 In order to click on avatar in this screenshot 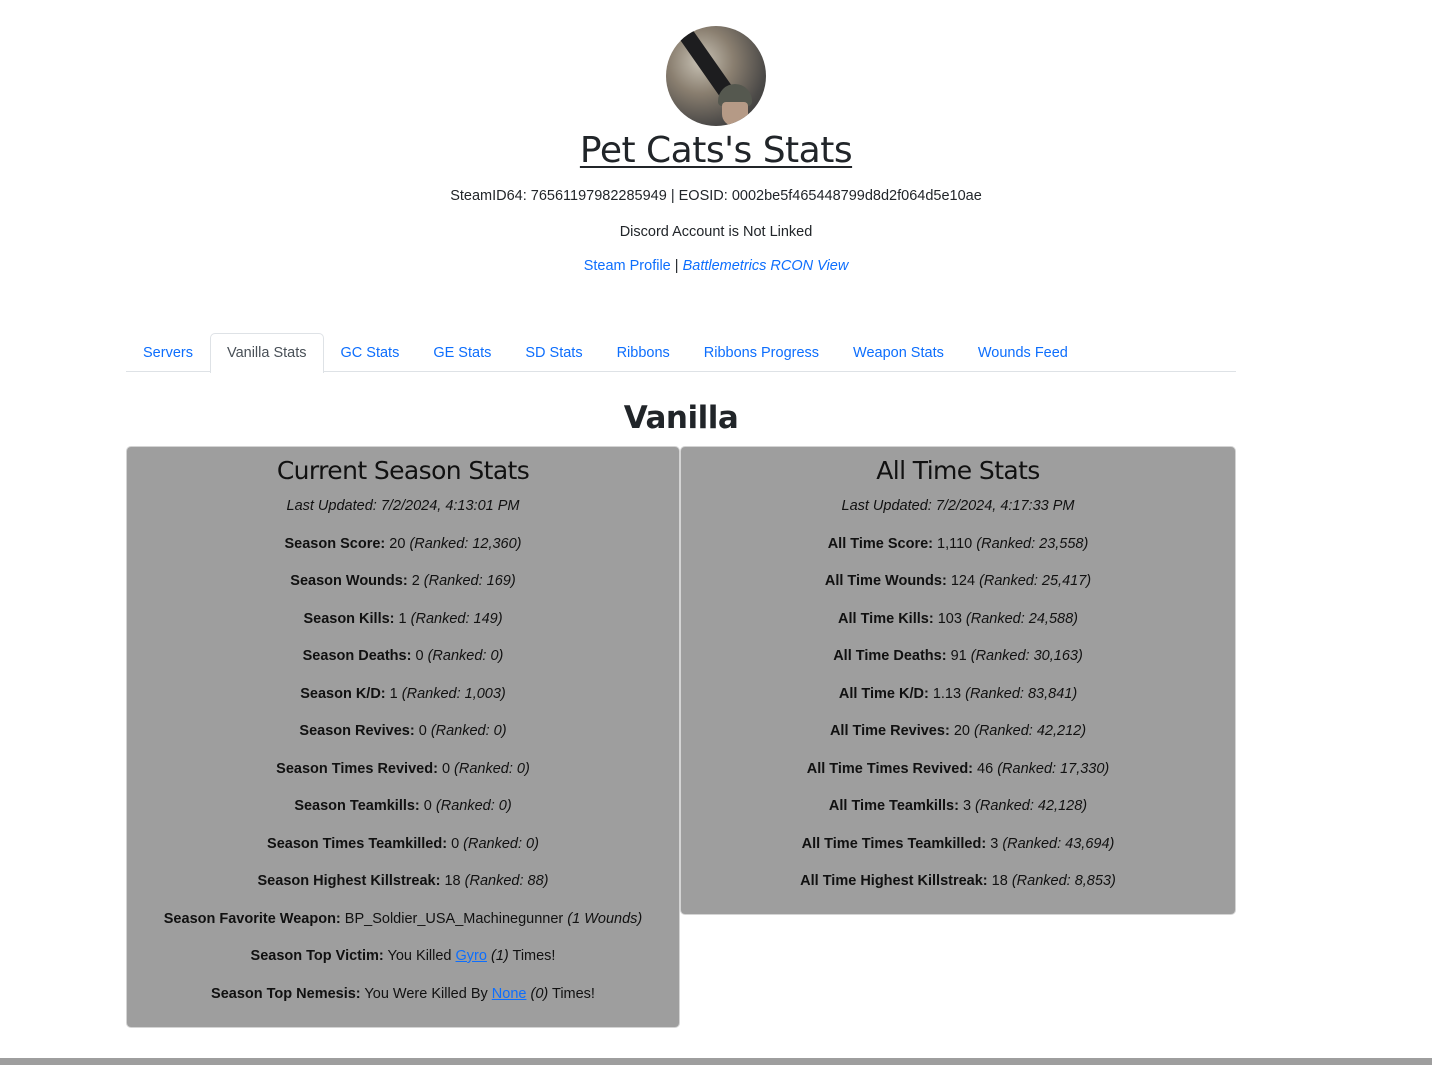, I will do `click(716, 76)`.